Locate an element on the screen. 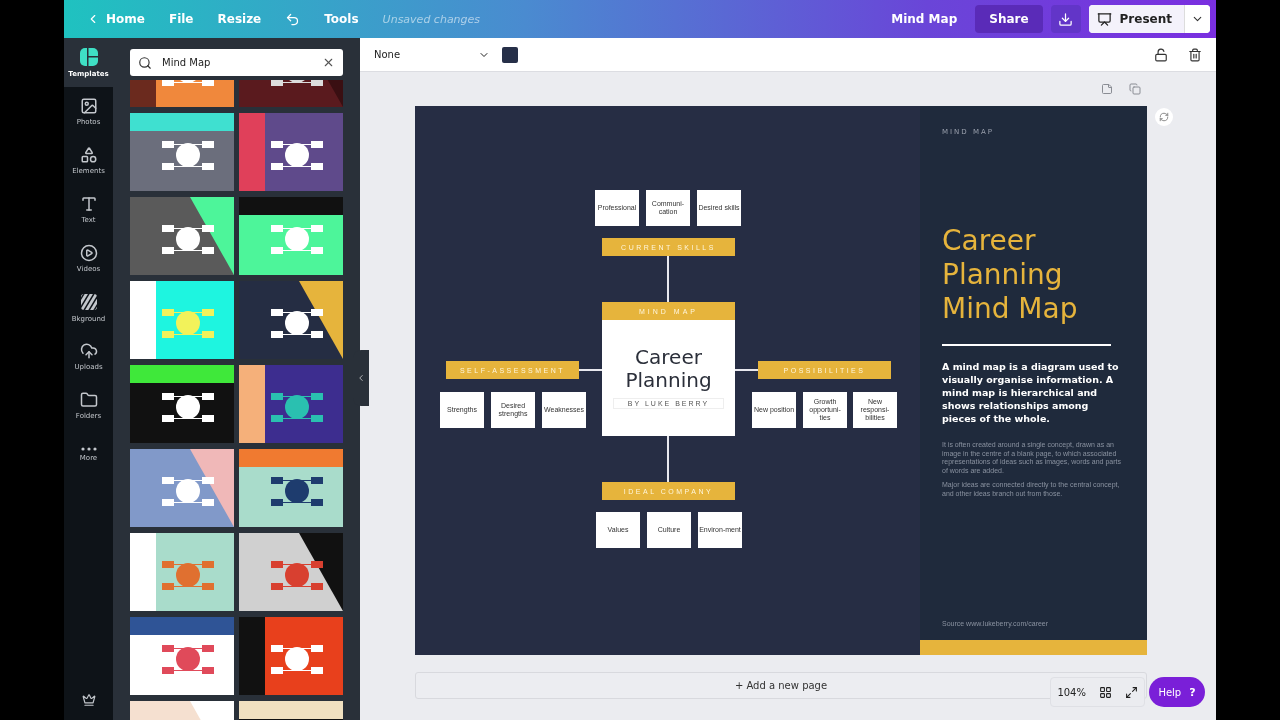  grid-view-icon is located at coordinates (1105, 692).